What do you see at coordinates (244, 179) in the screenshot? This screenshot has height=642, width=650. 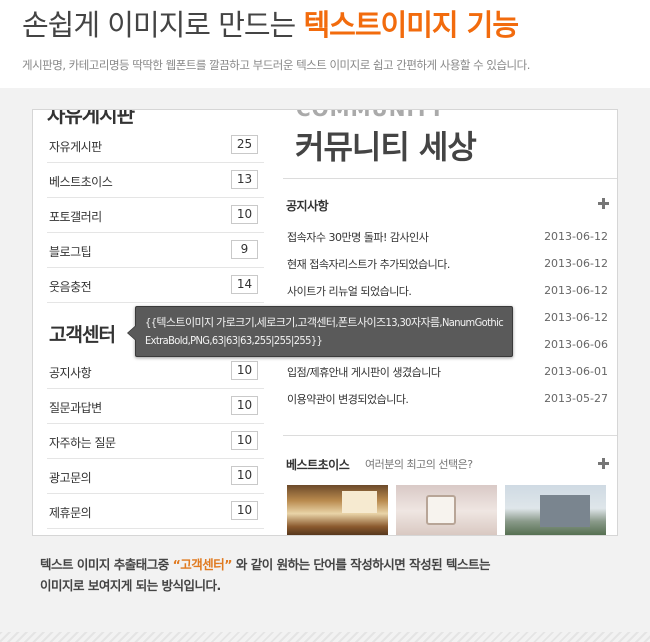 I see `board-item-count: 13` at bounding box center [244, 179].